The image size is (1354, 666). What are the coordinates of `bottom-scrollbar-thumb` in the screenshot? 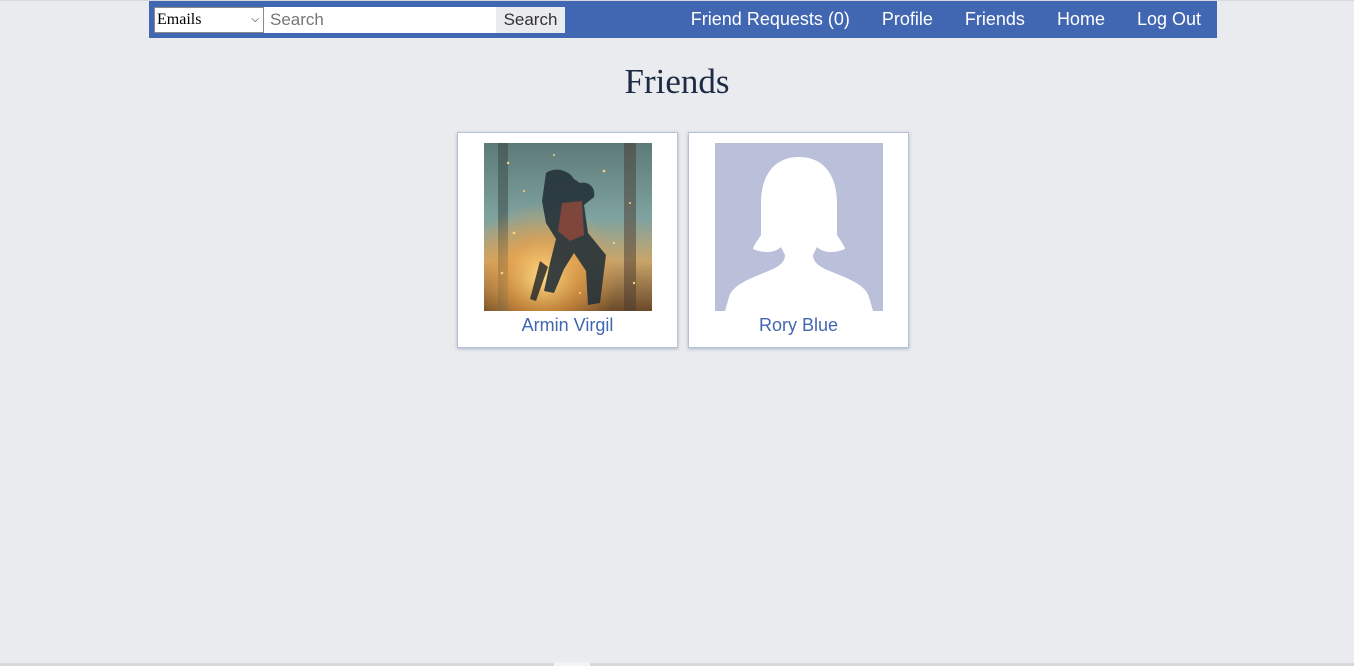 It's located at (572, 664).